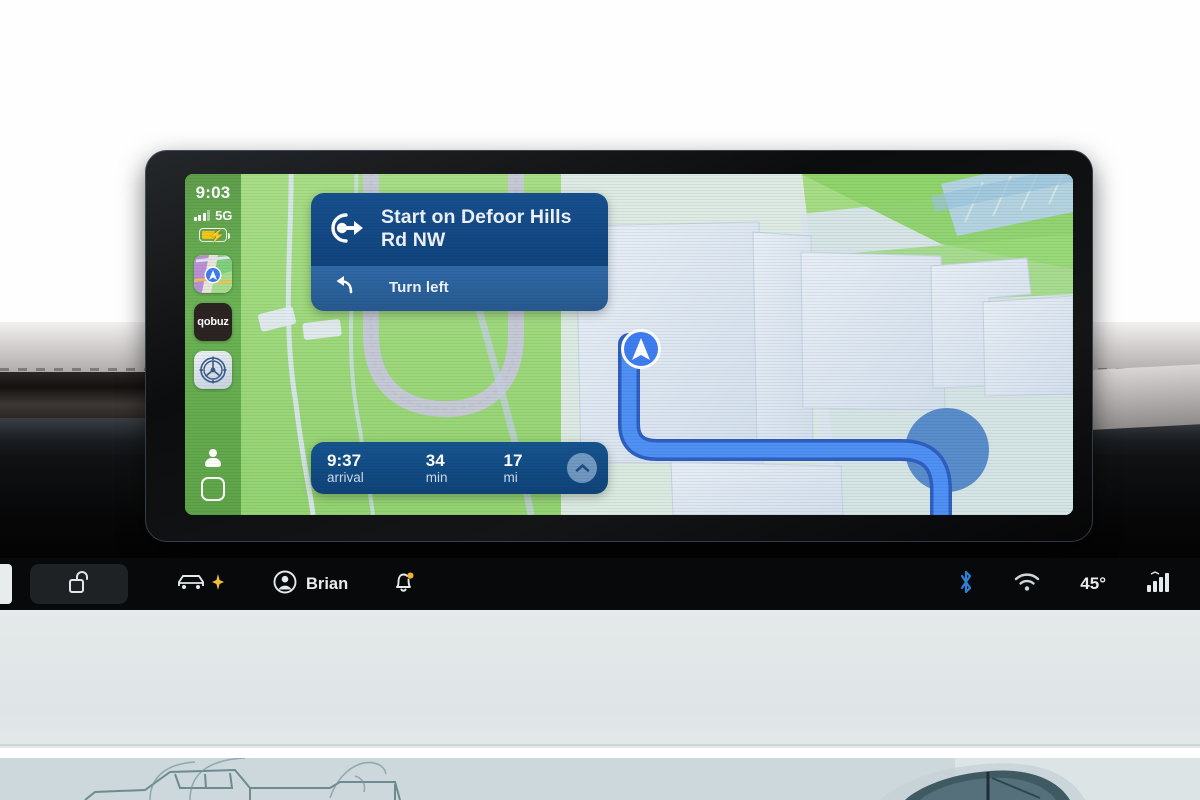 Image resolution: width=1200 pixels, height=800 pixels. What do you see at coordinates (327, 583) in the screenshot?
I see `user-name-label: Brian` at bounding box center [327, 583].